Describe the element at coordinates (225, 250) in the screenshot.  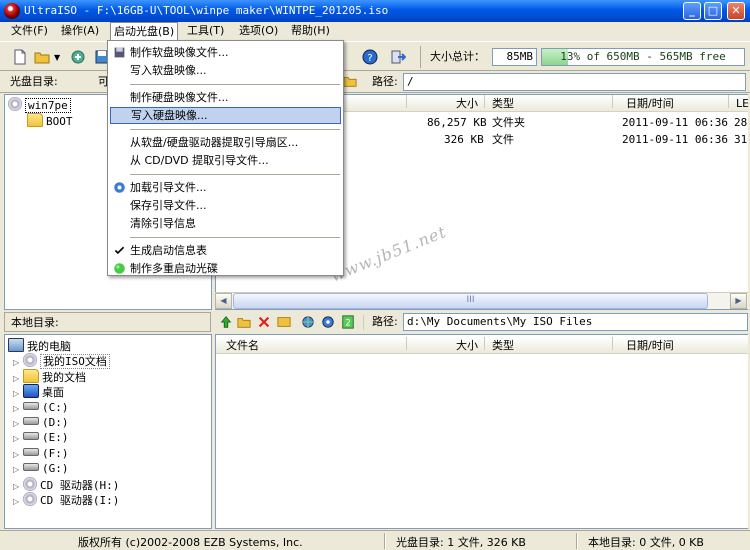
I see `boot-menu-item: 生成启动信息表` at that location.